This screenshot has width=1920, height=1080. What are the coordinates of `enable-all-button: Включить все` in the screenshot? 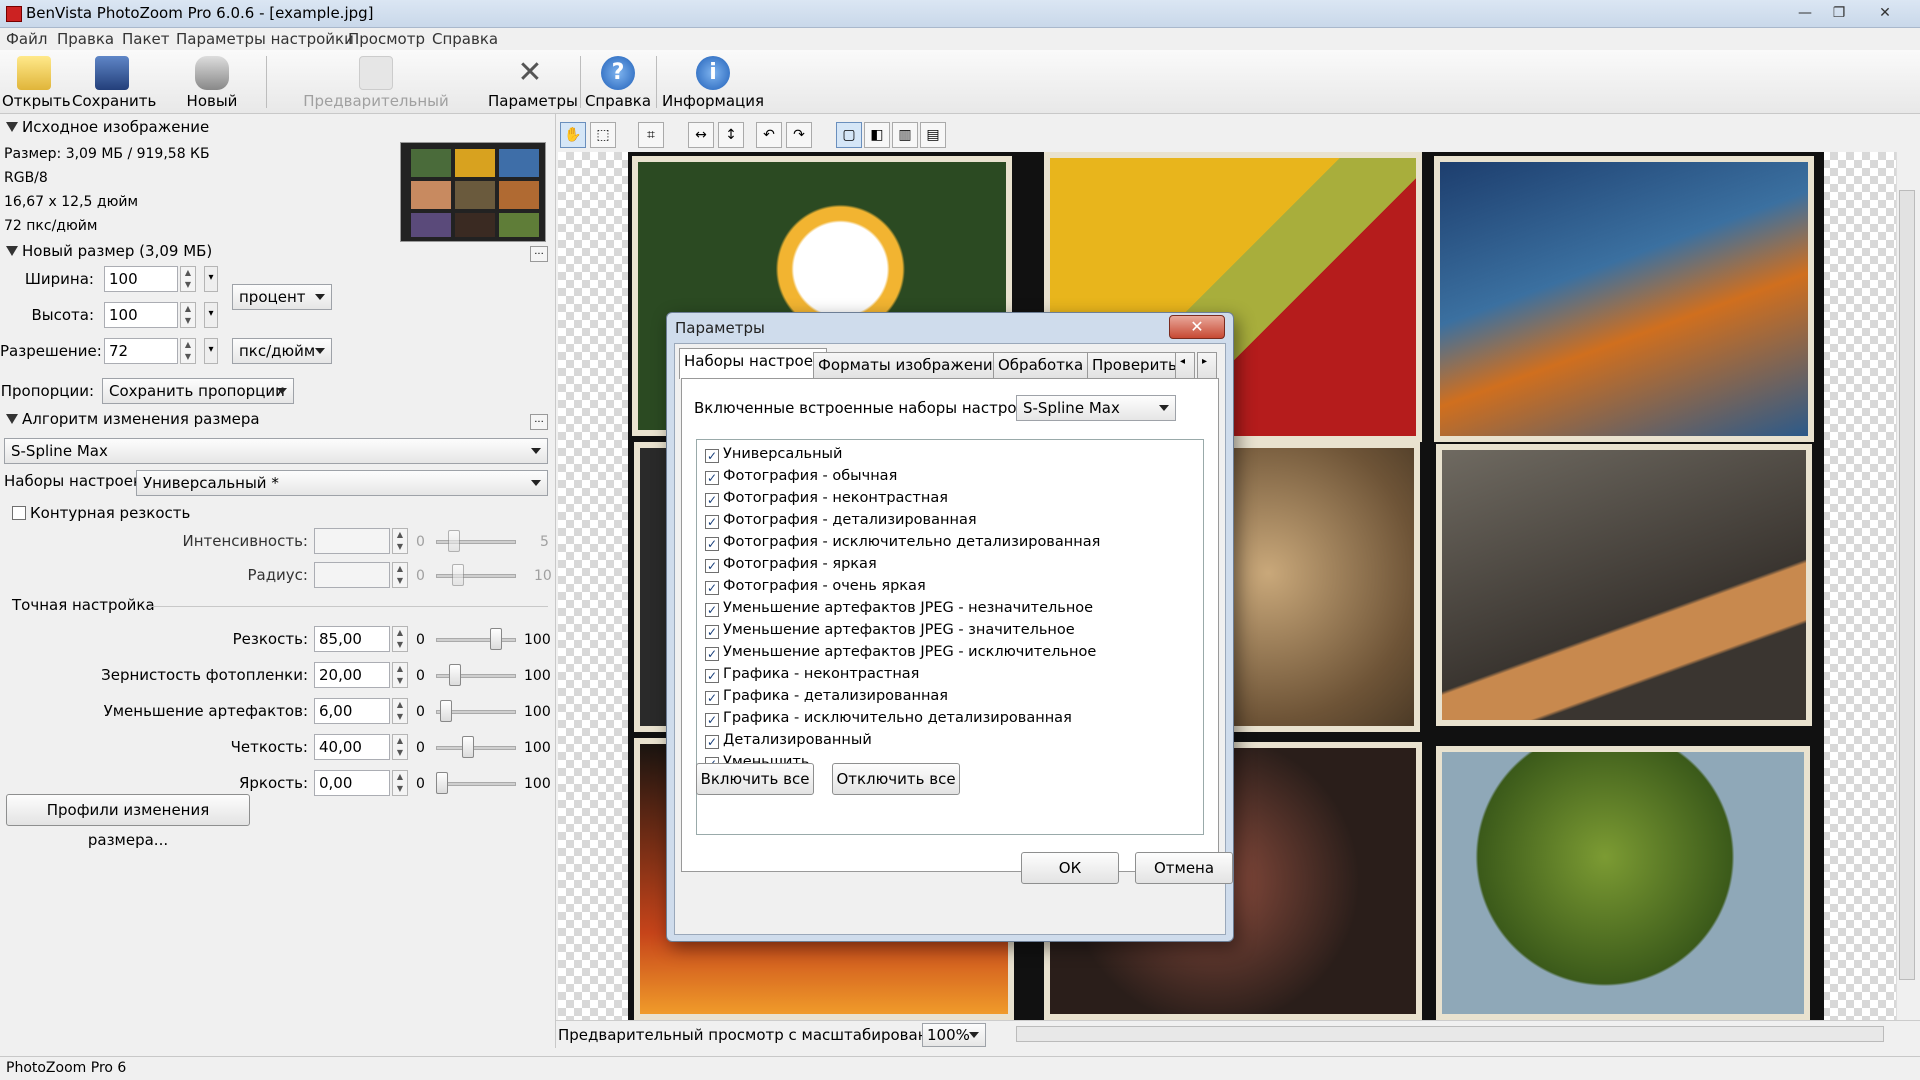 It's located at (755, 779).